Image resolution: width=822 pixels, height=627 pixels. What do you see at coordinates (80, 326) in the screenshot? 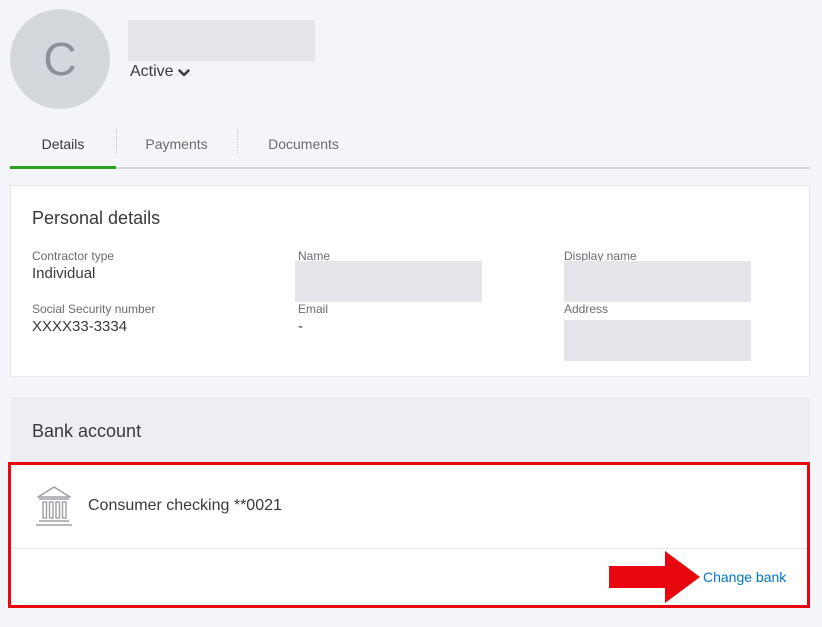
I see `ssn-value: XXXX33-3334` at bounding box center [80, 326].